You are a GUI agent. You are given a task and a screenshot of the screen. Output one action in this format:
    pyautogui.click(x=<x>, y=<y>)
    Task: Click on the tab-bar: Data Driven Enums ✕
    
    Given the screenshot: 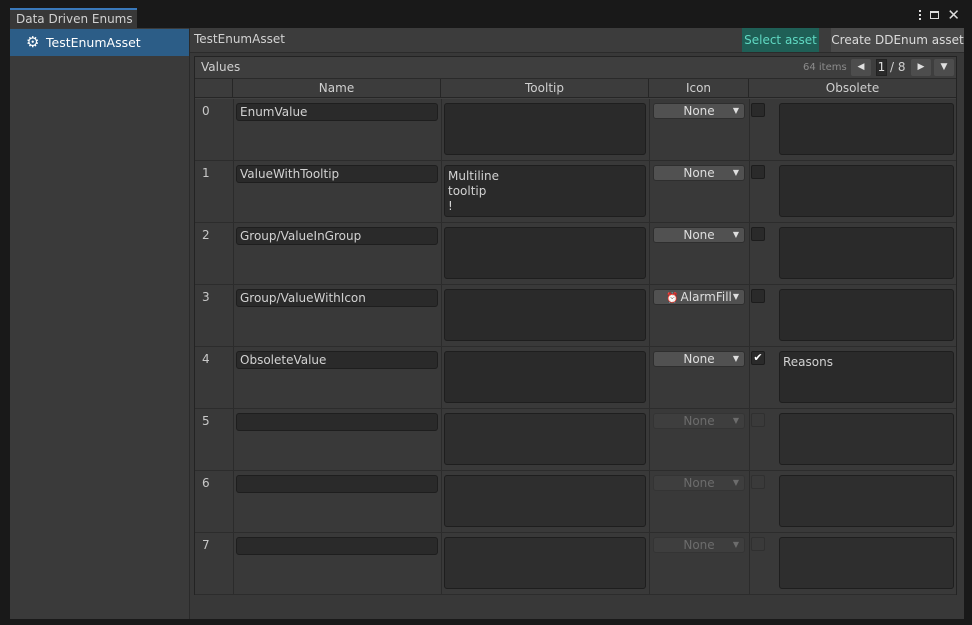 What is the action you would take?
    pyautogui.click(x=486, y=14)
    